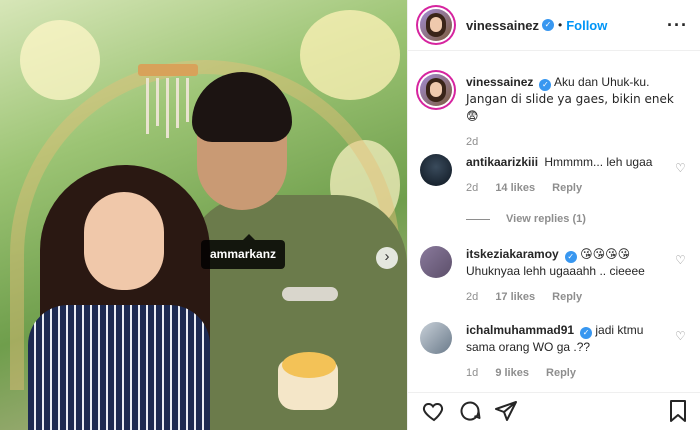 This screenshot has height=430, width=700. I want to click on heart-icon, so click(434, 411).